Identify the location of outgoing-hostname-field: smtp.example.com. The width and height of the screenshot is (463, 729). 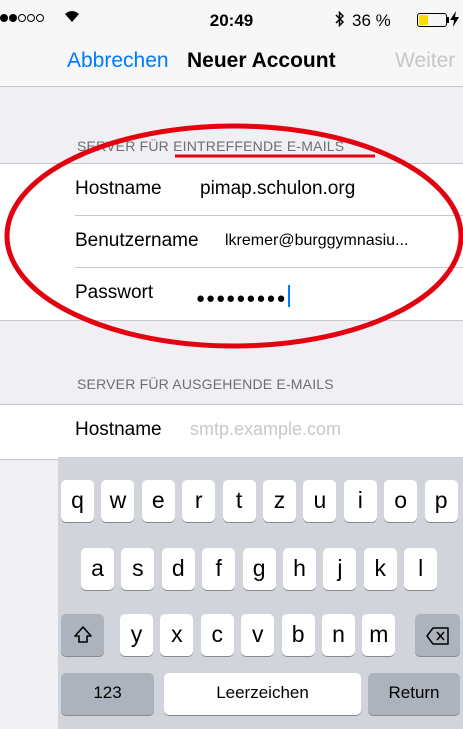
(265, 429).